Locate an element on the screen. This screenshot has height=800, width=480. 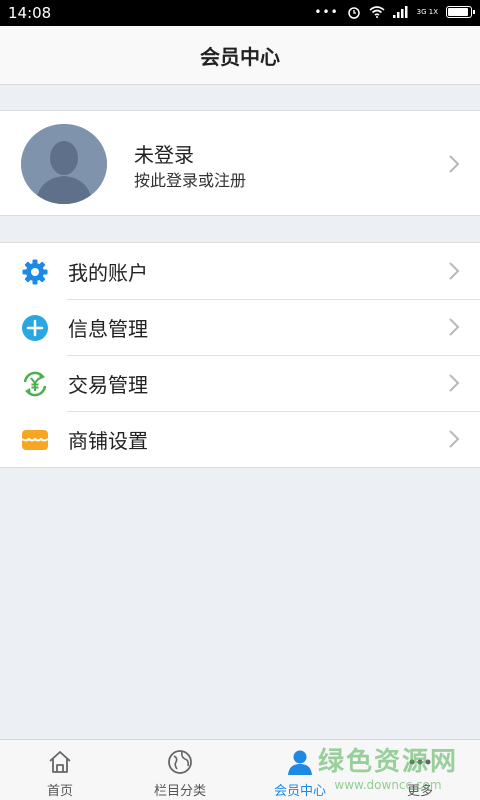
tab-home: 首页 is located at coordinates (60, 770).